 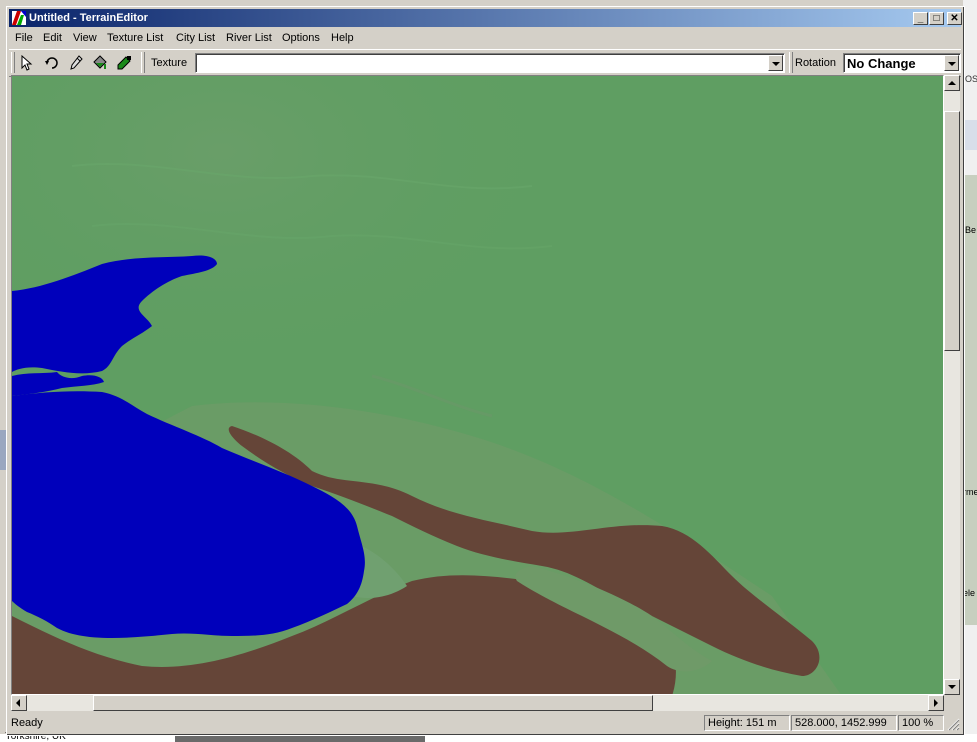 What do you see at coordinates (19, 18) in the screenshot?
I see `app-icon` at bounding box center [19, 18].